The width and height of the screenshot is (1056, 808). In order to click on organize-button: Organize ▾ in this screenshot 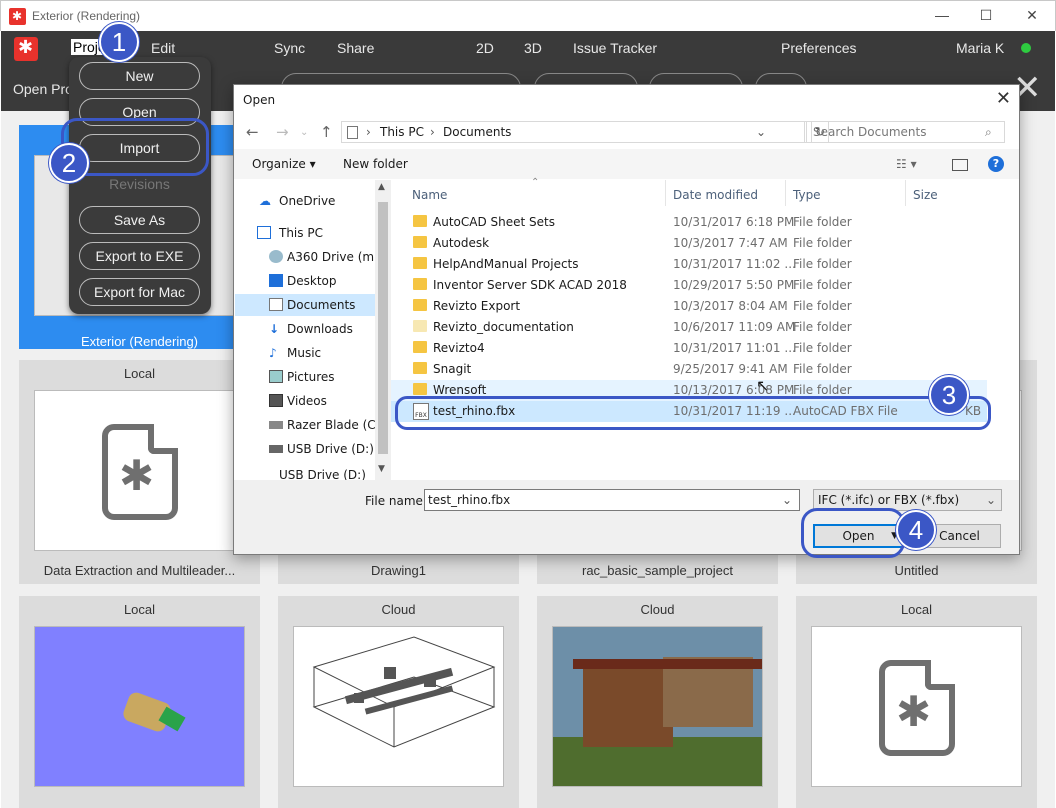, I will do `click(284, 164)`.